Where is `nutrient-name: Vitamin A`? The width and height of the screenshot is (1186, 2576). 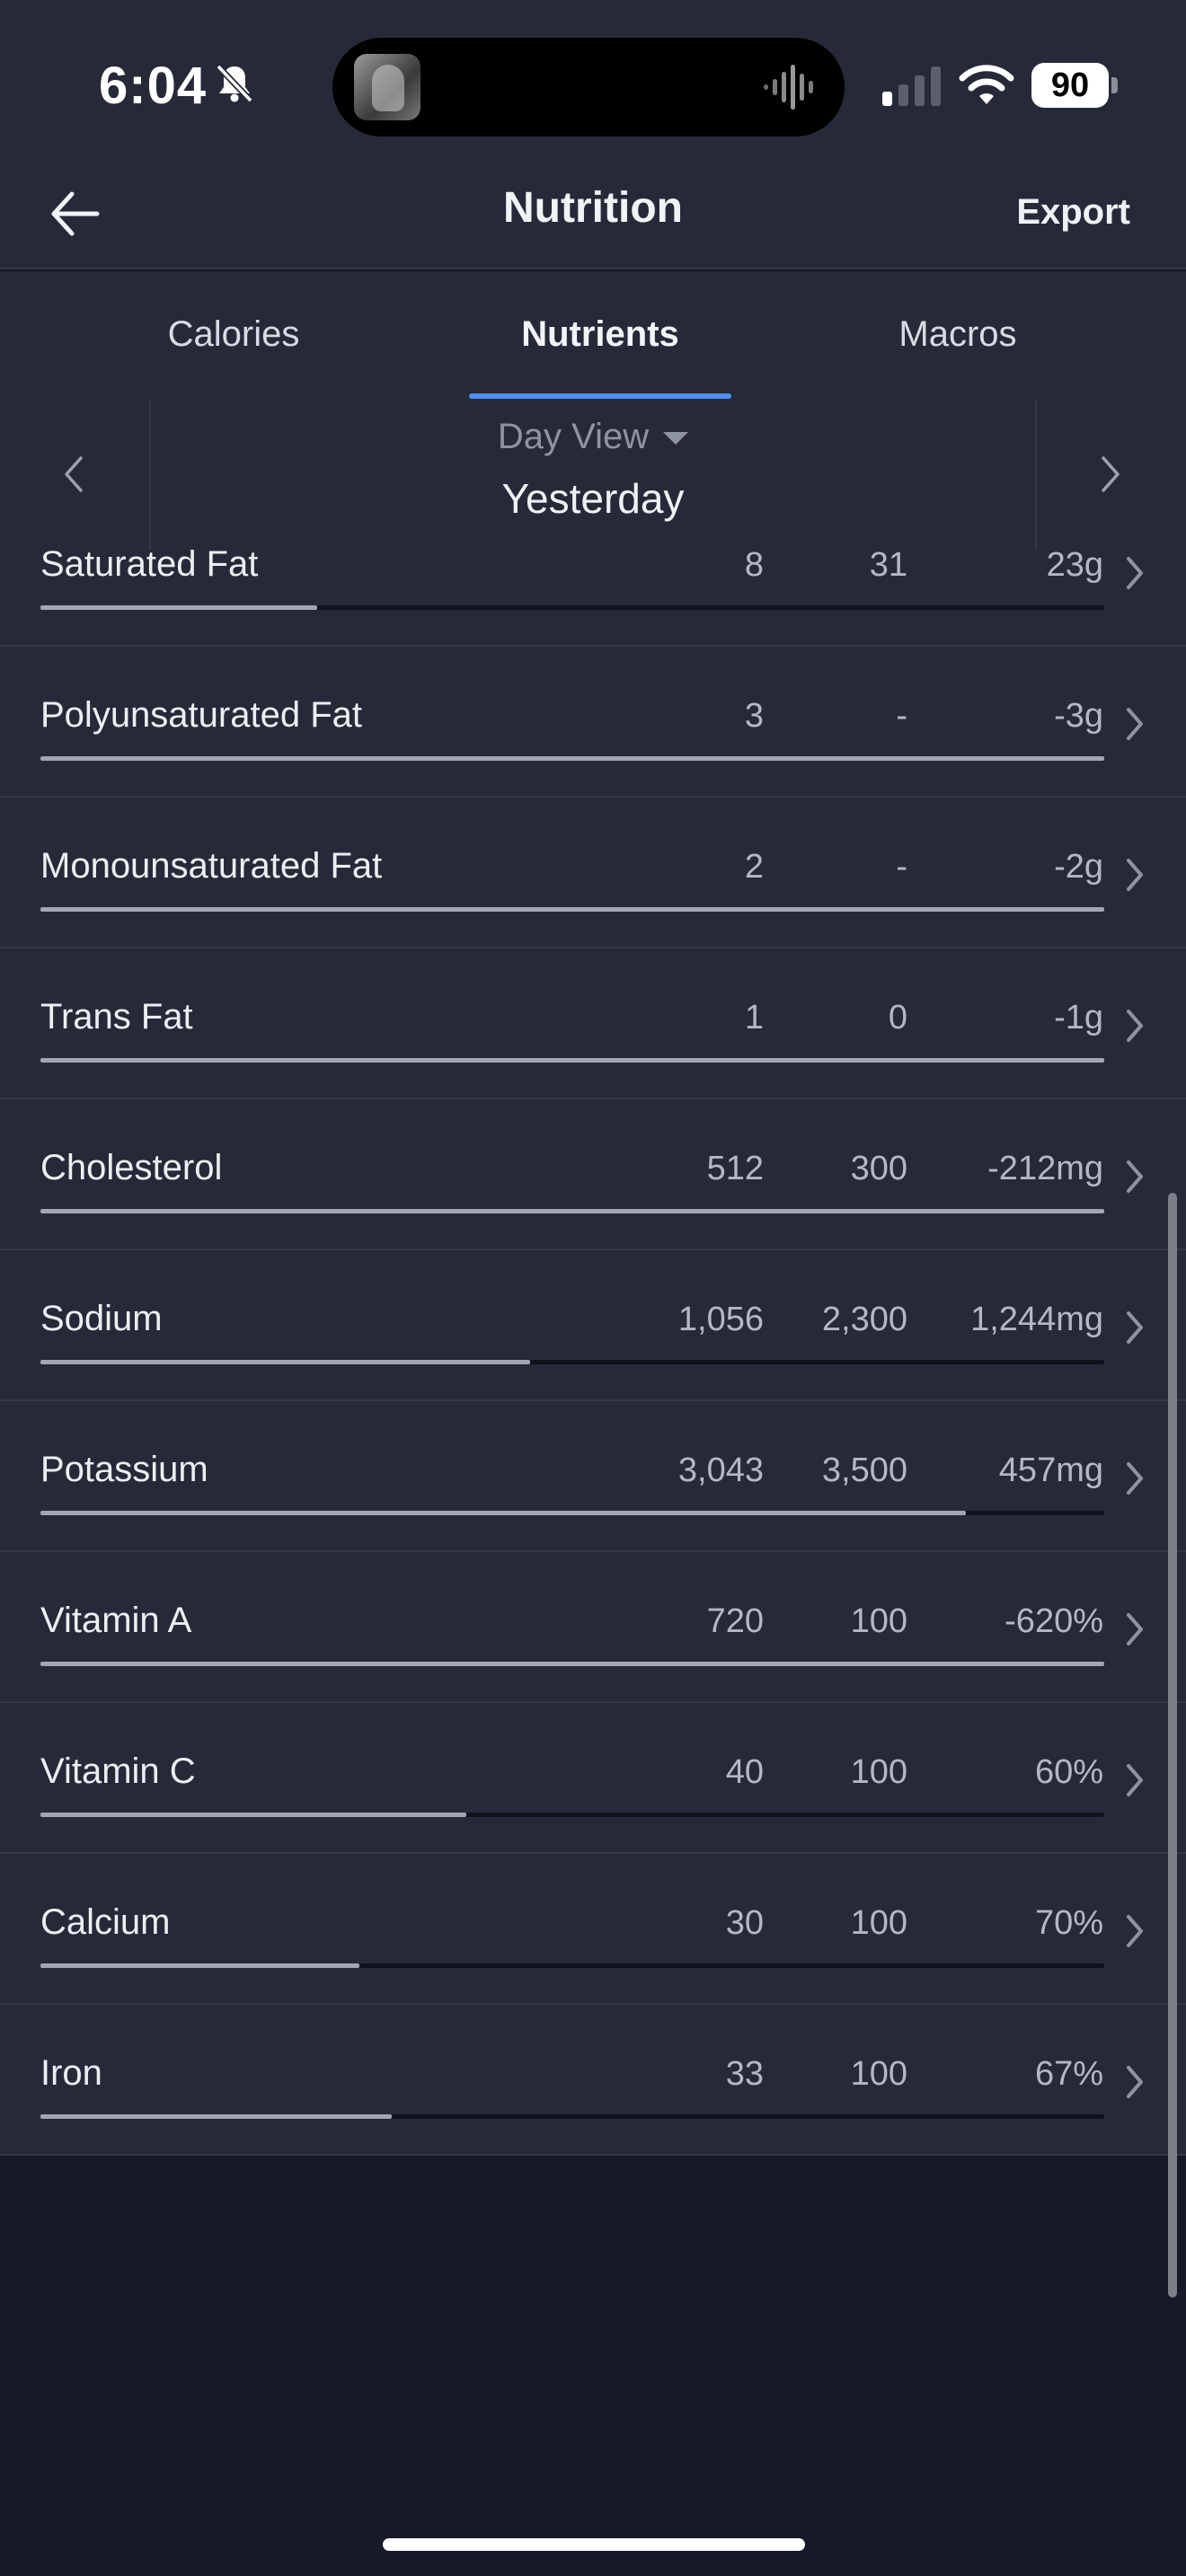 nutrient-name: Vitamin A is located at coordinates (116, 1620).